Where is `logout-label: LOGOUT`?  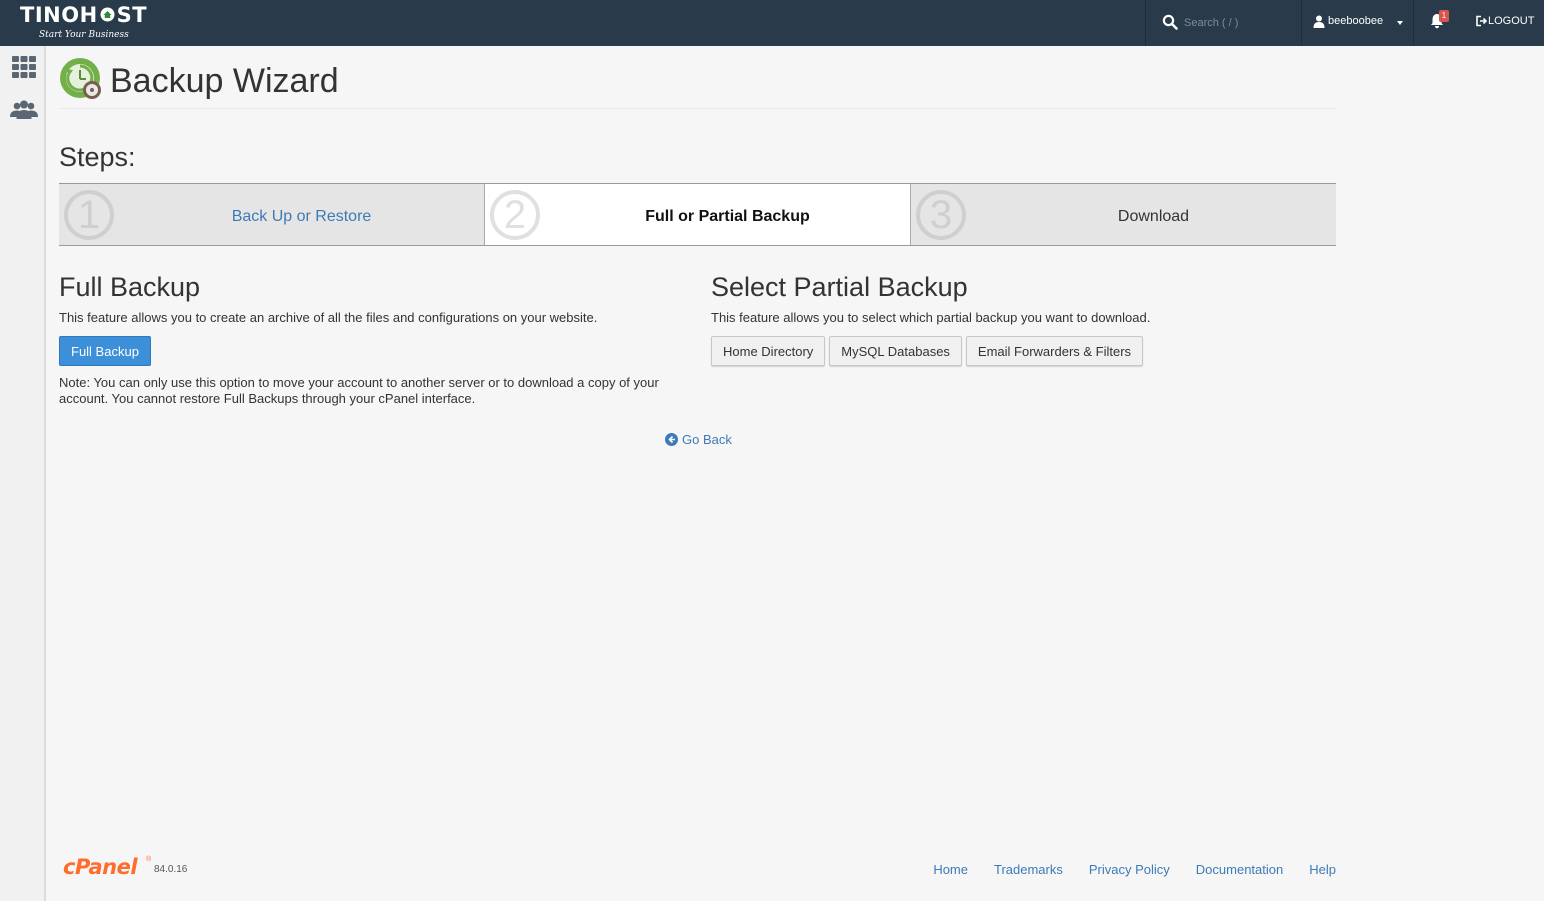 logout-label: LOGOUT is located at coordinates (1511, 21).